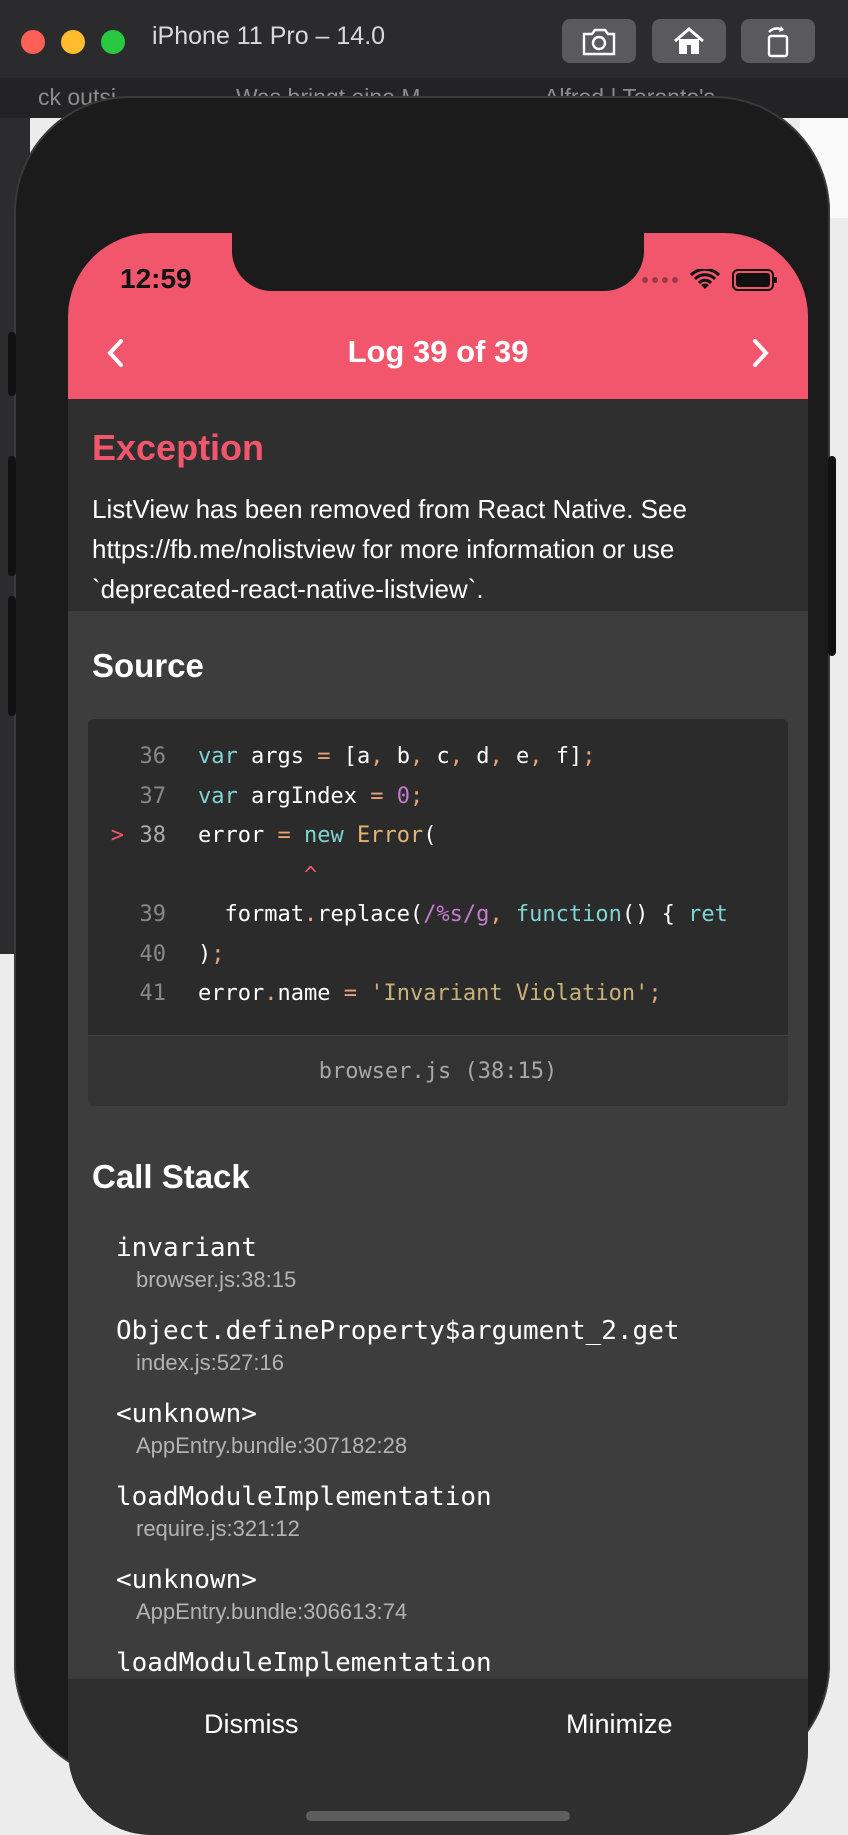 The image size is (848, 1835). What do you see at coordinates (153, 993) in the screenshot?
I see `line-number: 41` at bounding box center [153, 993].